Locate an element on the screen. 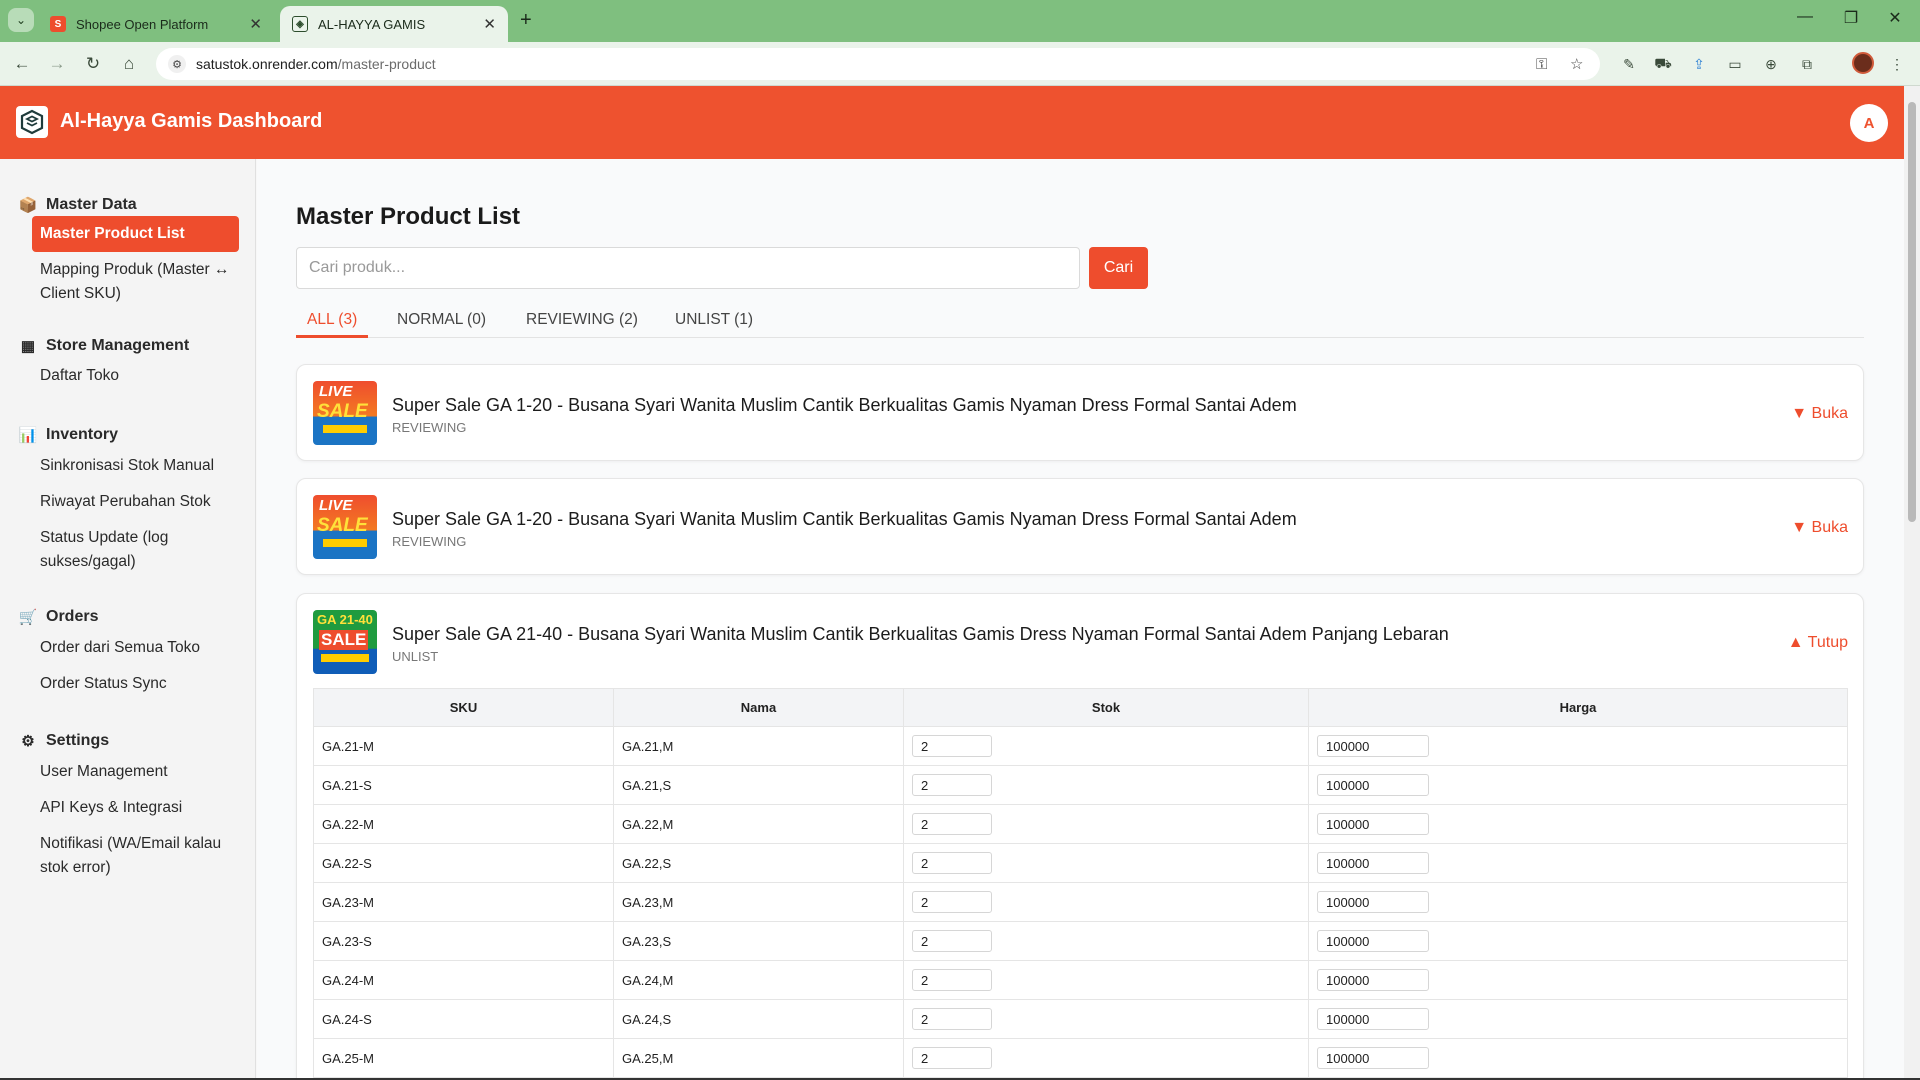  bookmark-star-icon: ☆ is located at coordinates (1576, 64).